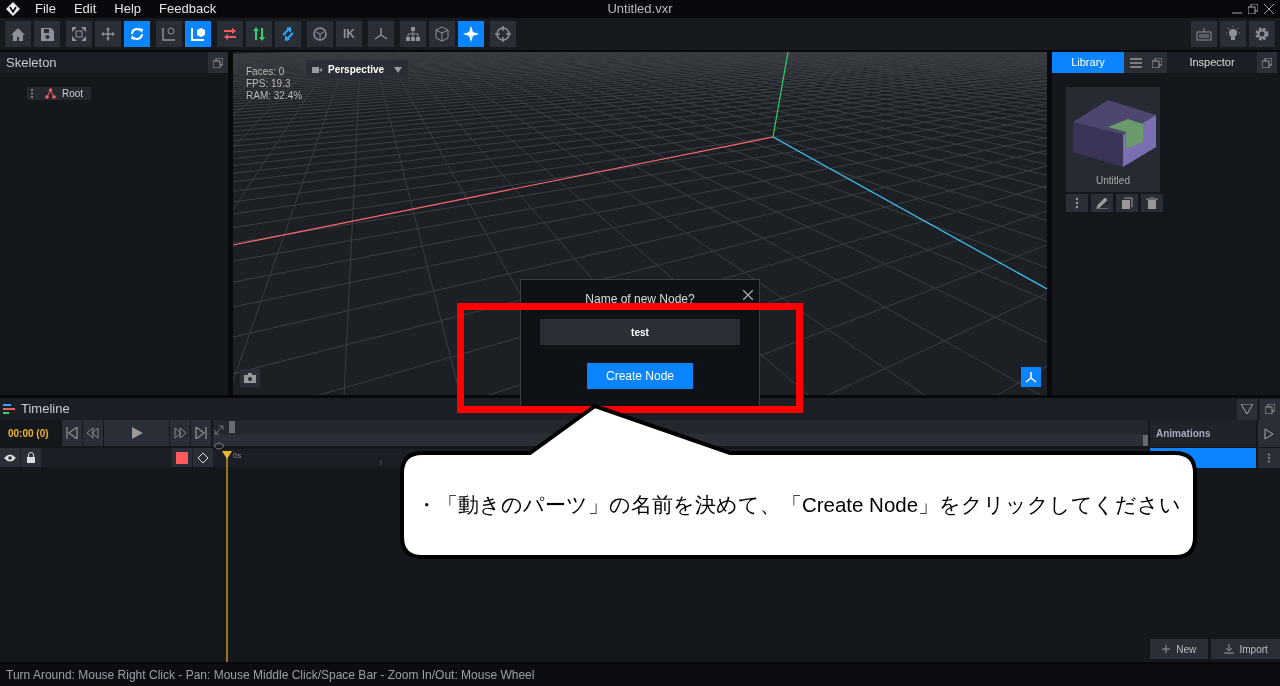  Describe the element at coordinates (1088, 62) in the screenshot. I see `panel-tab: Library` at that location.